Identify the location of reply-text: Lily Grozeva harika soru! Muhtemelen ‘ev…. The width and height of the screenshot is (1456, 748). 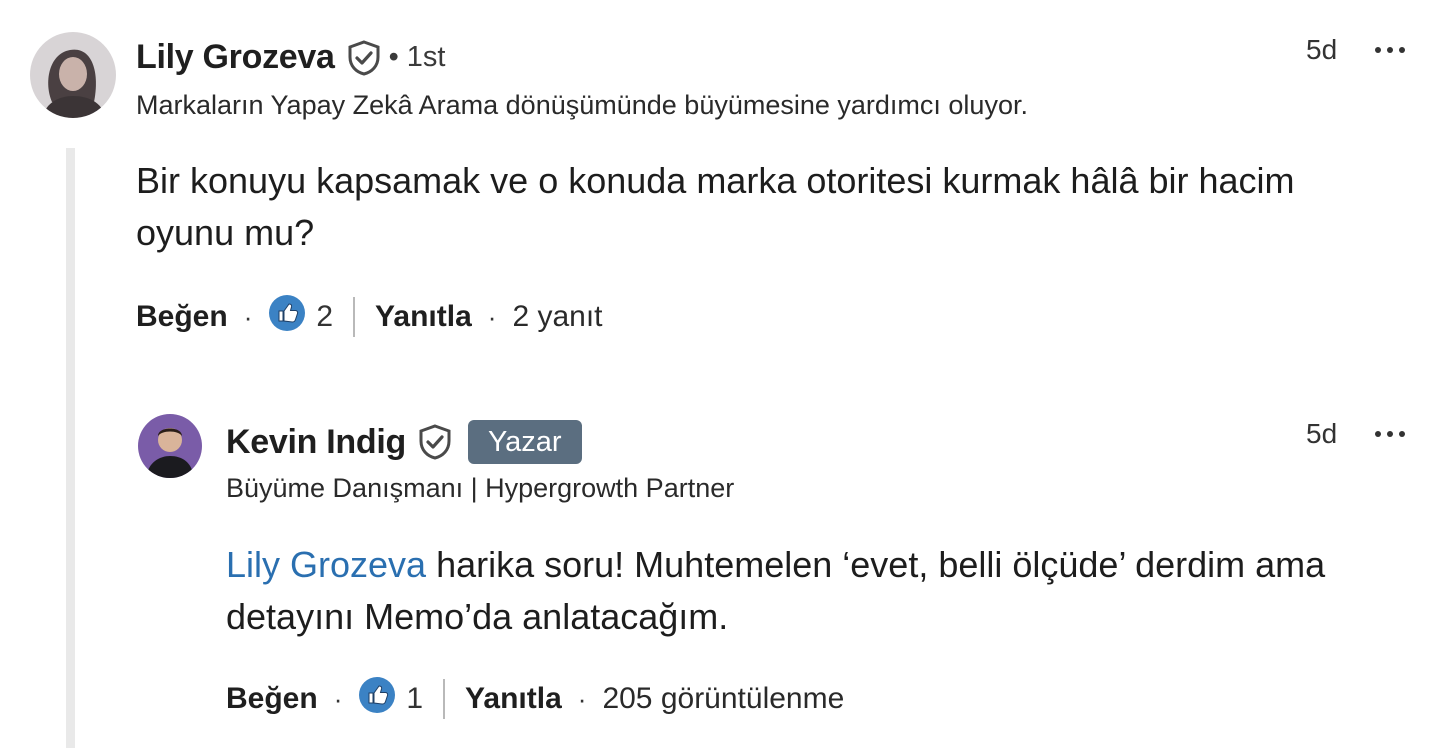
(821, 591).